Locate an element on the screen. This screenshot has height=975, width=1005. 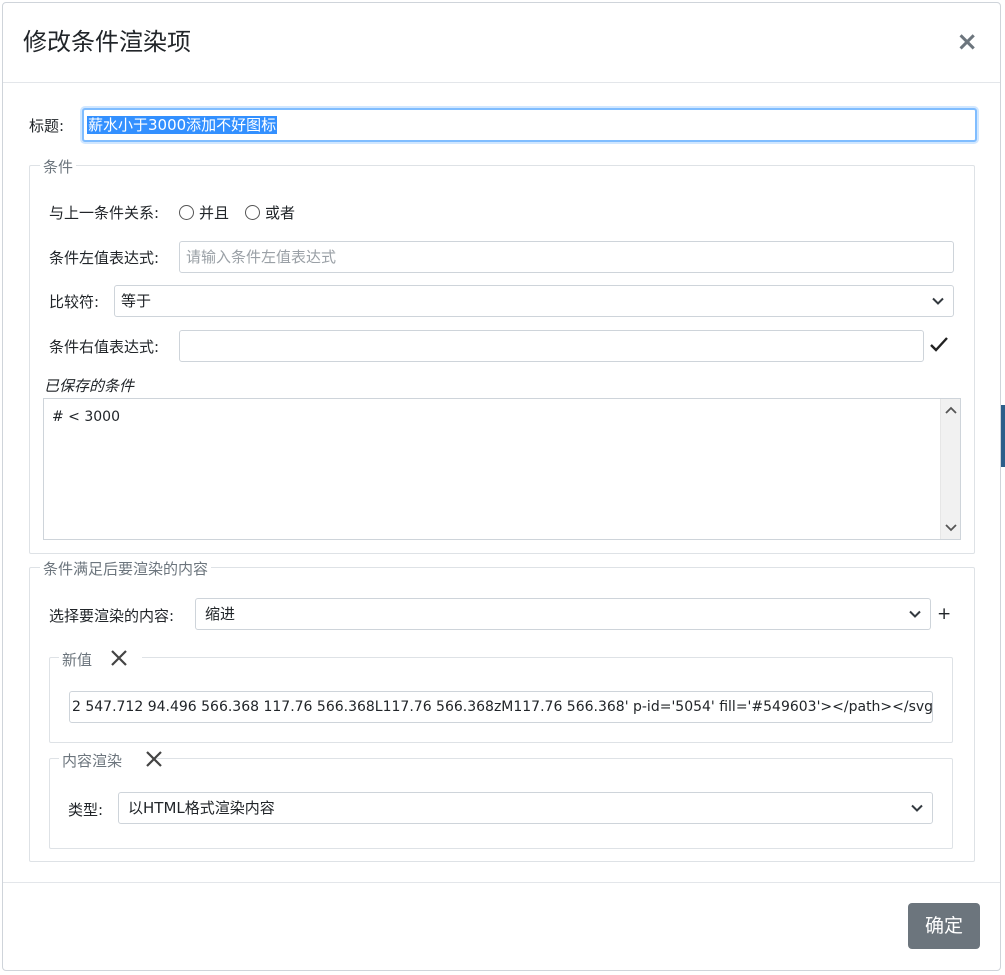
scroll-down-icon is located at coordinates (951, 528).